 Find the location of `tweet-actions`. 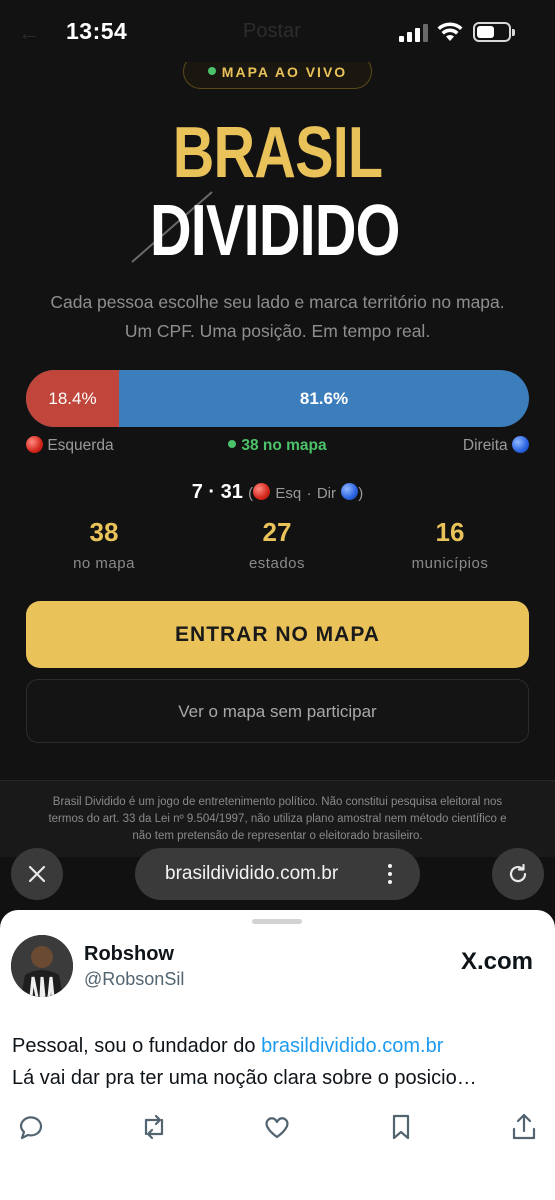

tweet-actions is located at coordinates (277, 1127).